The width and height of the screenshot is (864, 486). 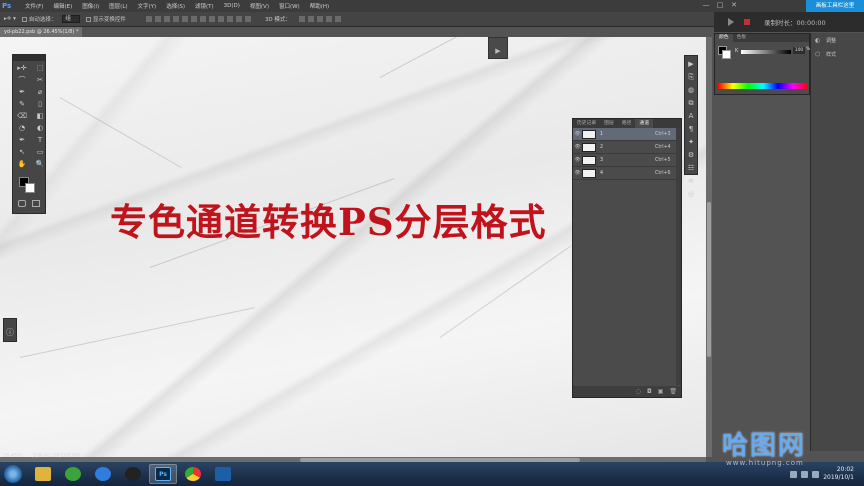 What do you see at coordinates (71, 19) in the screenshot?
I see `auto-select-dropdown: 组` at bounding box center [71, 19].